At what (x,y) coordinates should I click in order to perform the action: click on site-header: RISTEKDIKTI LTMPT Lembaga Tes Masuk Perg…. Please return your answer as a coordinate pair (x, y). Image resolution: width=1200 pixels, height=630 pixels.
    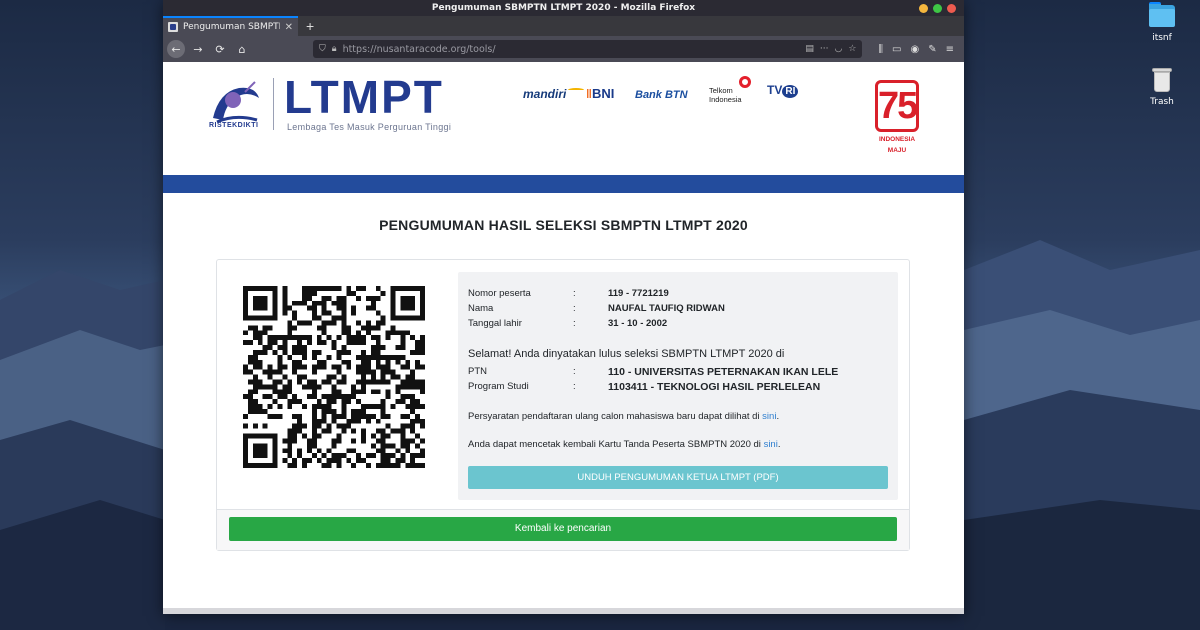
    Looking at the image, I should click on (563, 118).